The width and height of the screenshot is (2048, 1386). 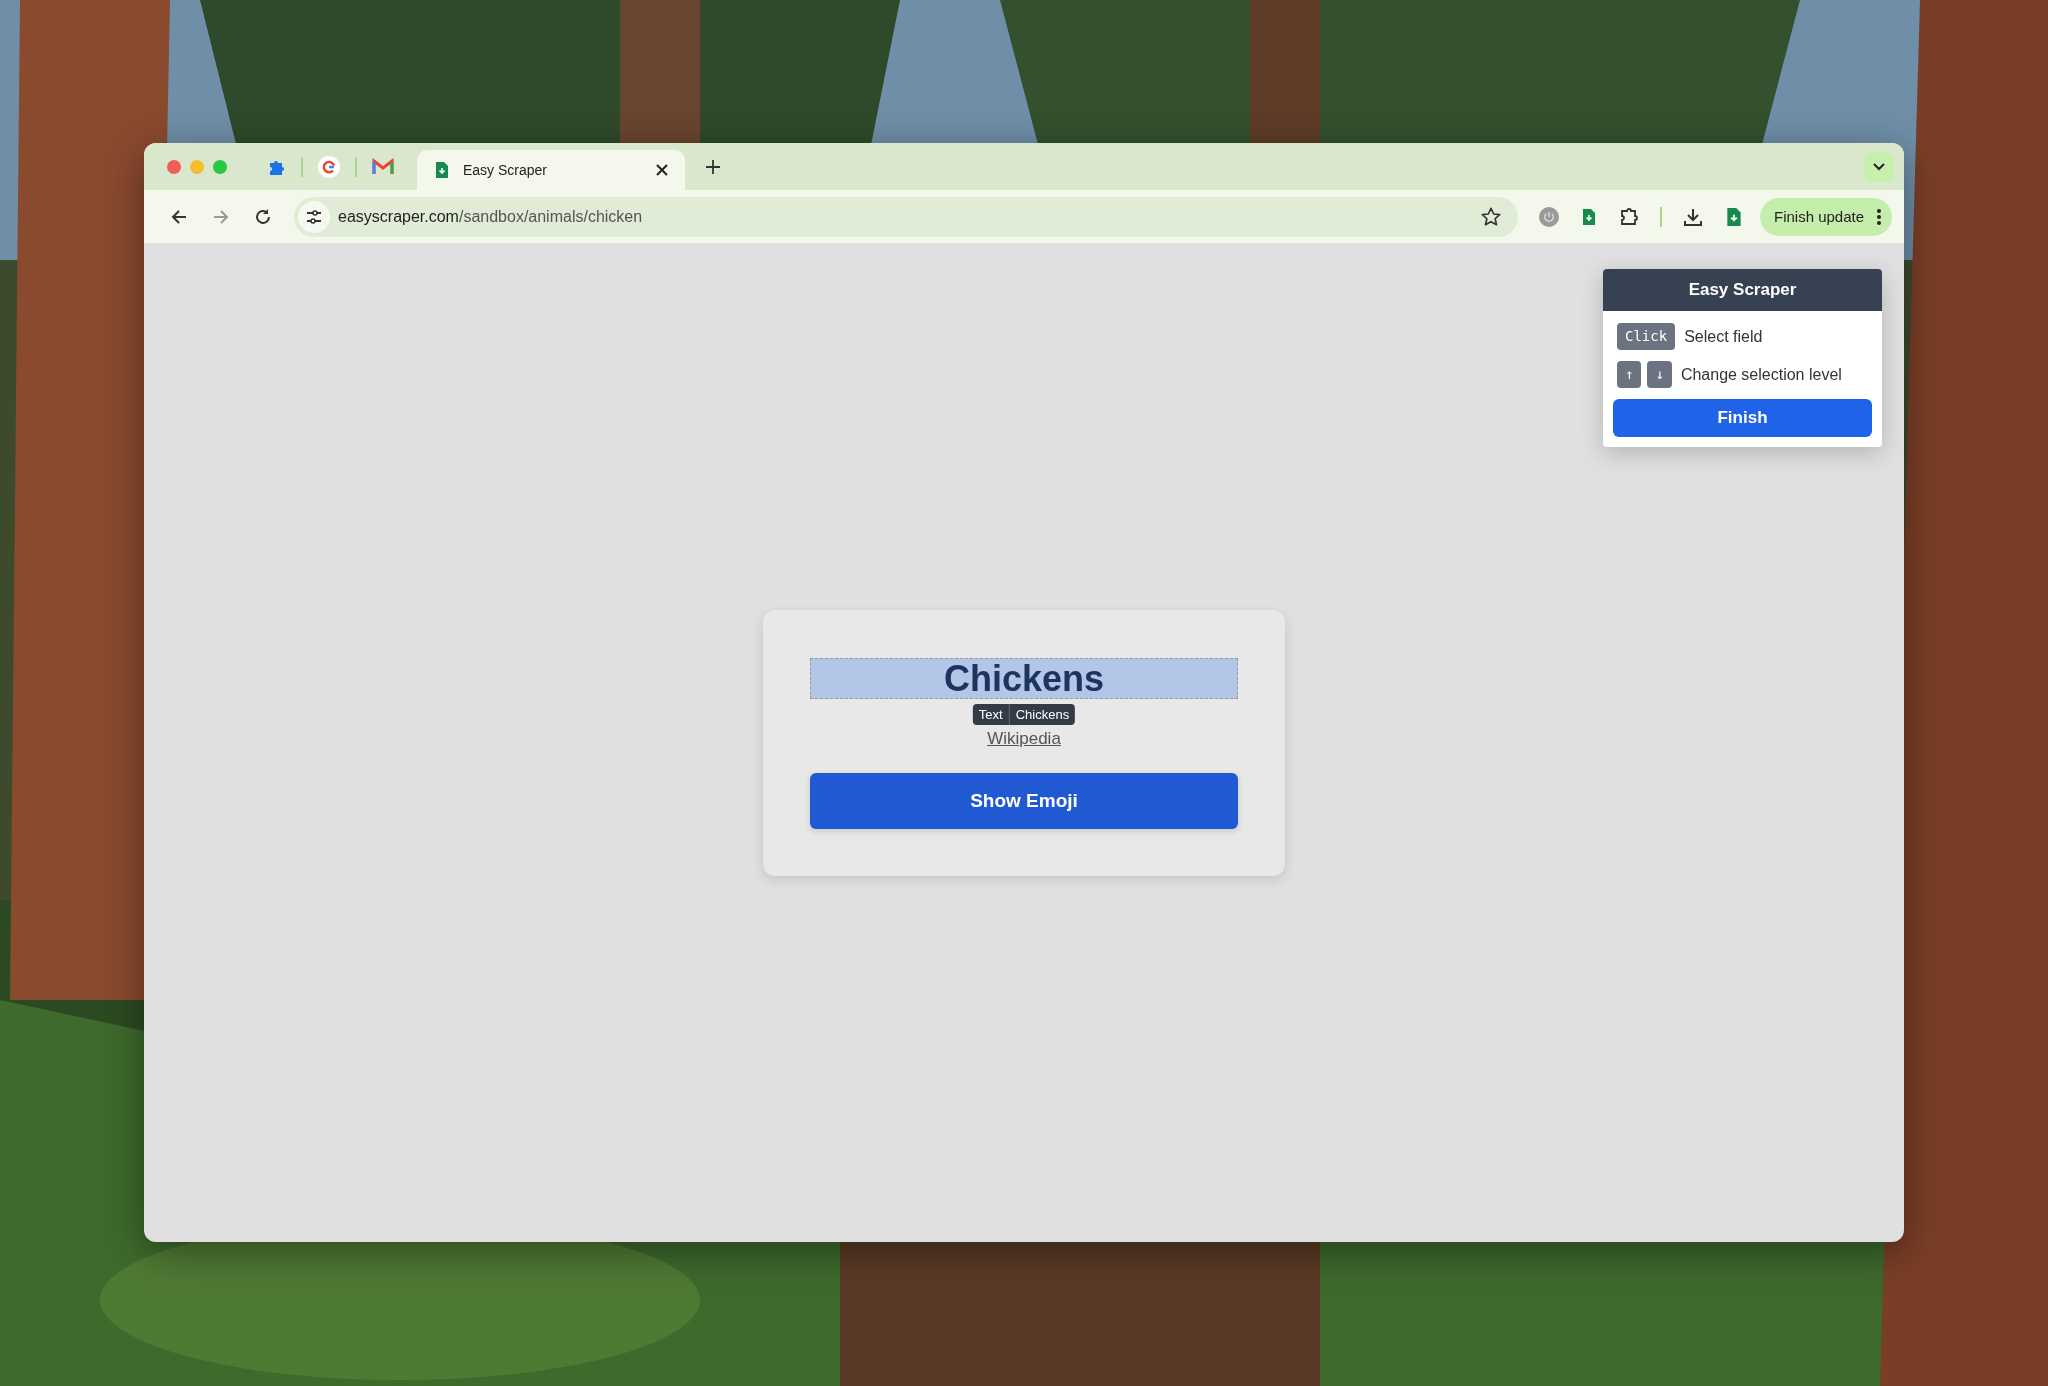 I want to click on tab-title: Easy Scraper, so click(x=506, y=170).